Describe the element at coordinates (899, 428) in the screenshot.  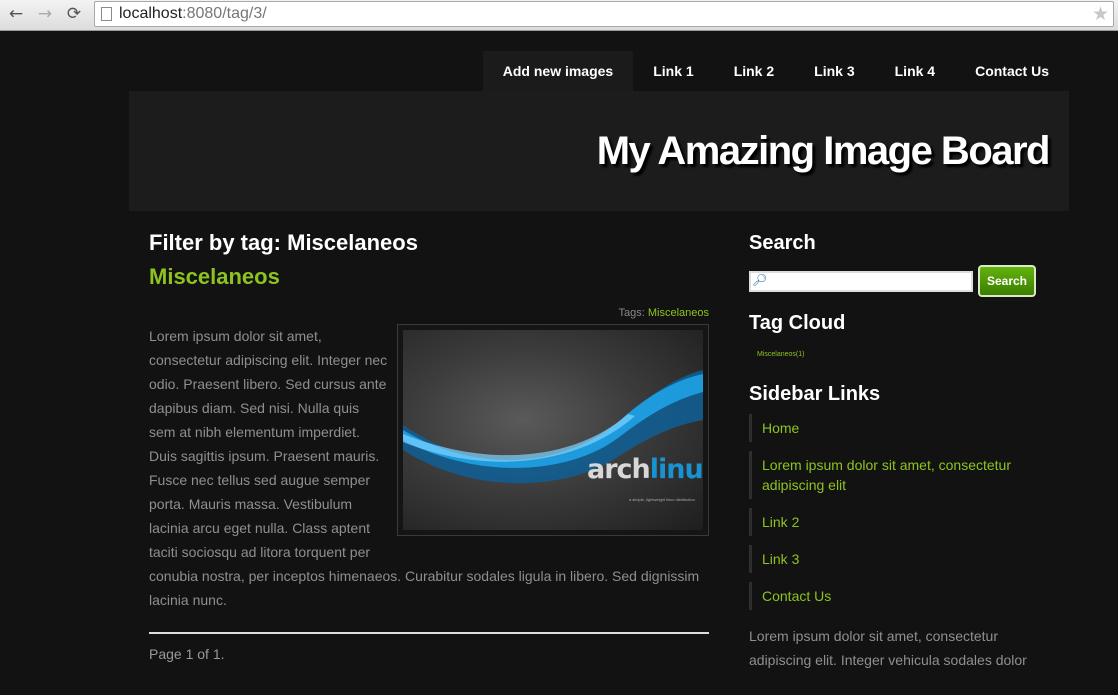
I see `sidebar-link-home: Home` at that location.